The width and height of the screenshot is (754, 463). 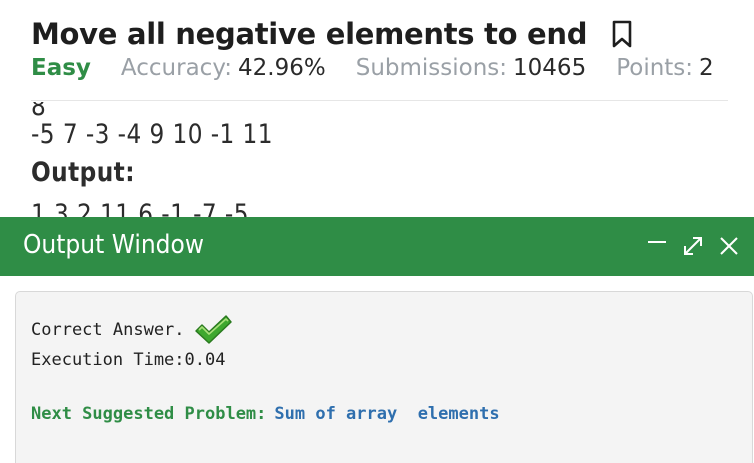 What do you see at coordinates (213, 330) in the screenshot?
I see `checkmark-icon` at bounding box center [213, 330].